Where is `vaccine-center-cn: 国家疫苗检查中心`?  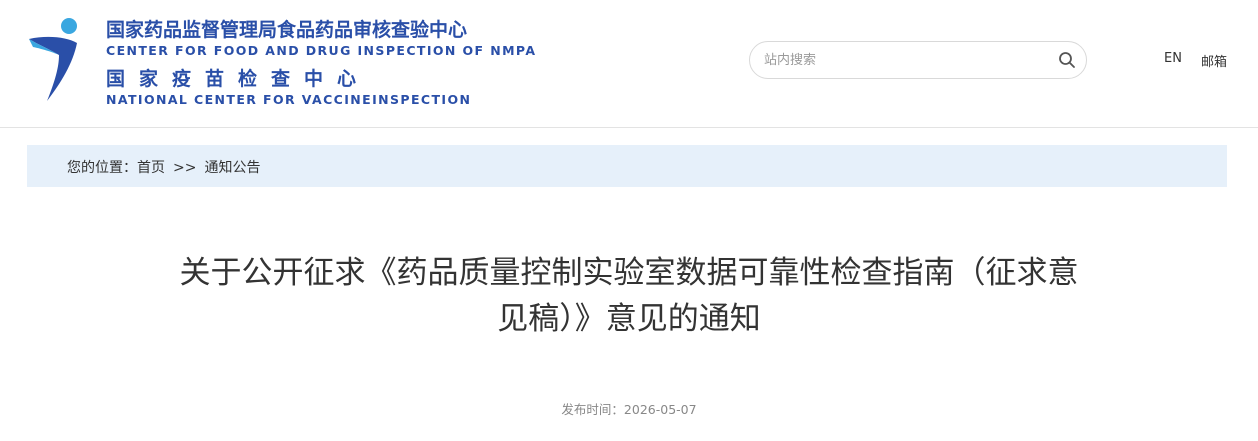 vaccine-center-cn: 国家疫苗检查中心 is located at coordinates (238, 79).